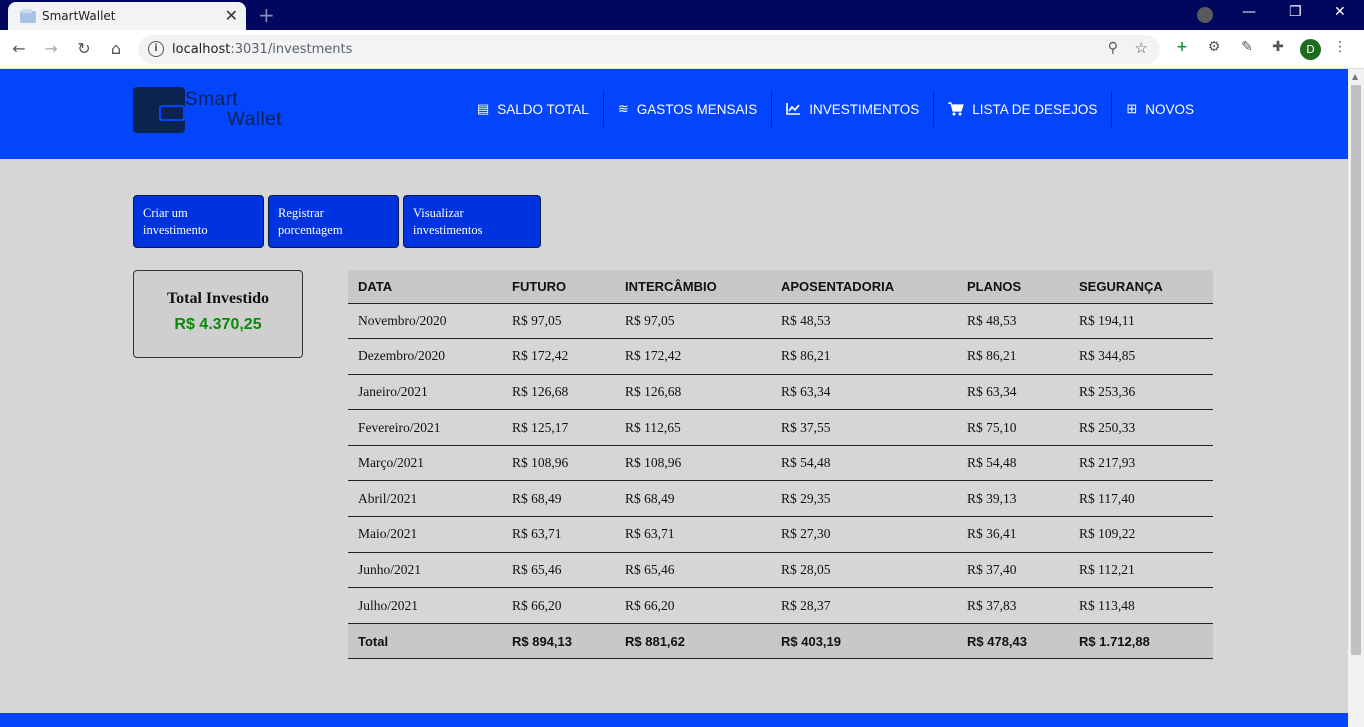 The width and height of the screenshot is (1364, 727). Describe the element at coordinates (1013, 499) in the screenshot. I see `table-cell: R$ 39,13` at that location.